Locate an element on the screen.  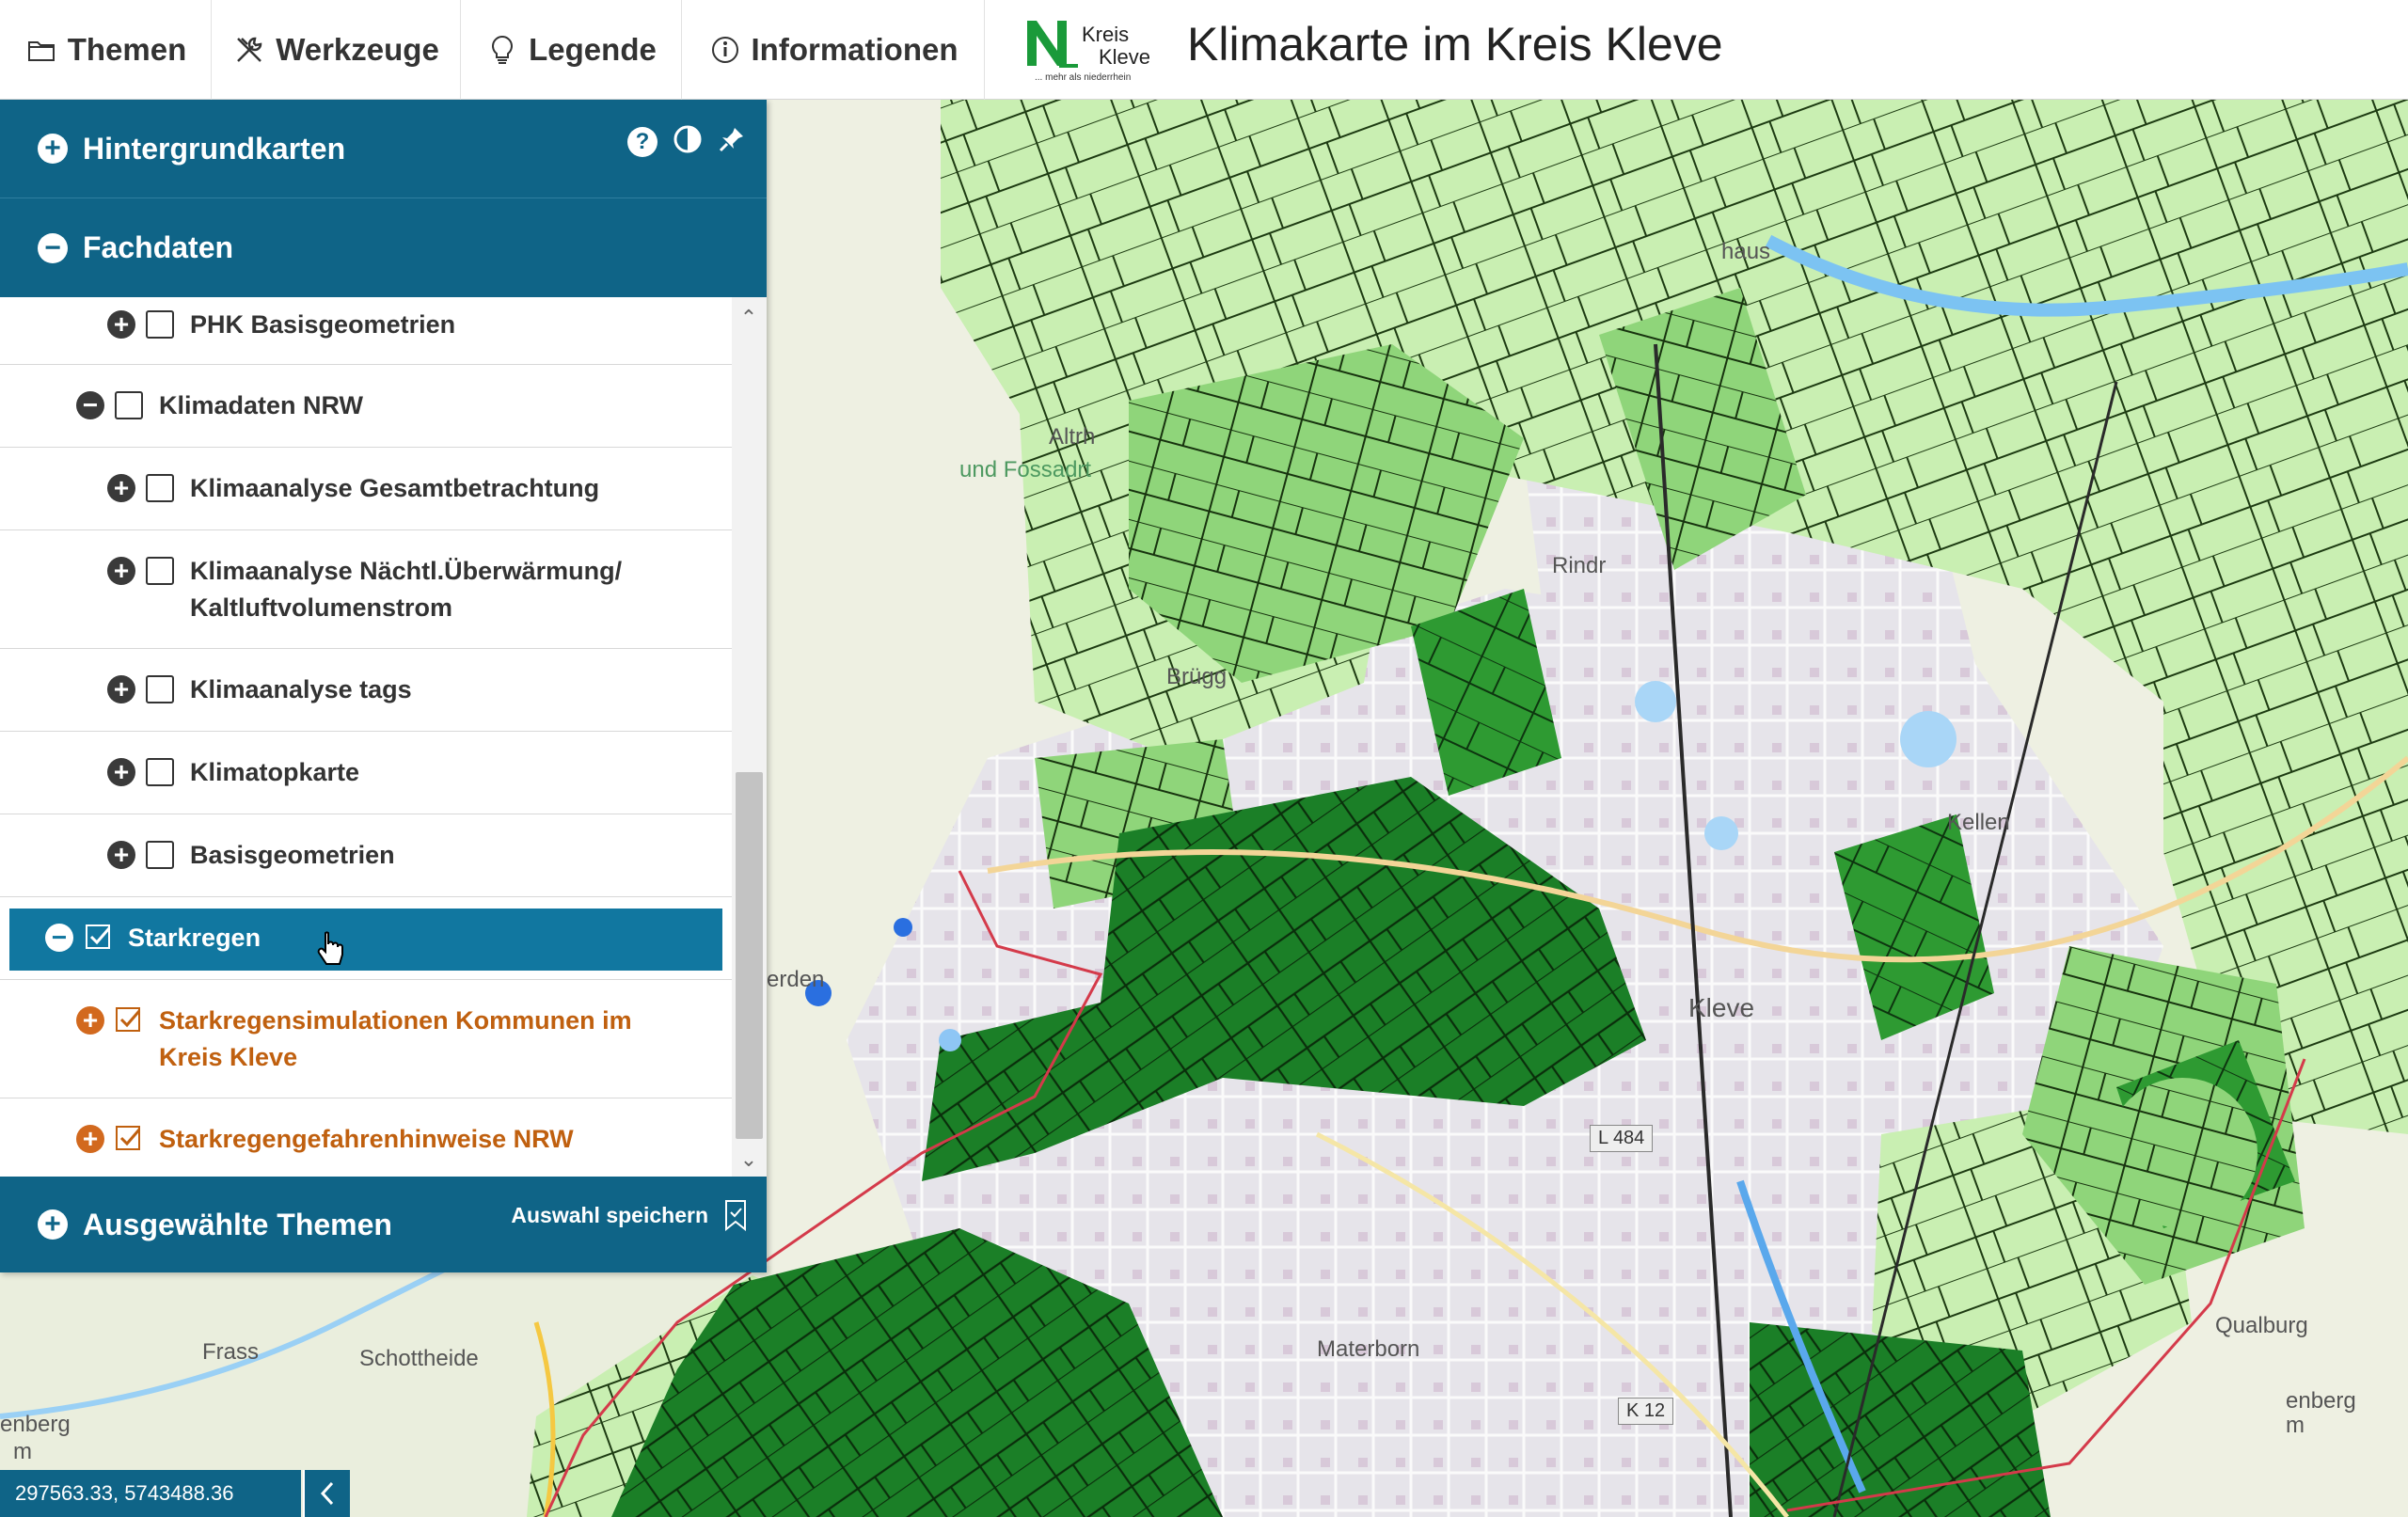
tree-item-label: Klimaanalyse Gesamtbetrachtung is located at coordinates (395, 488).